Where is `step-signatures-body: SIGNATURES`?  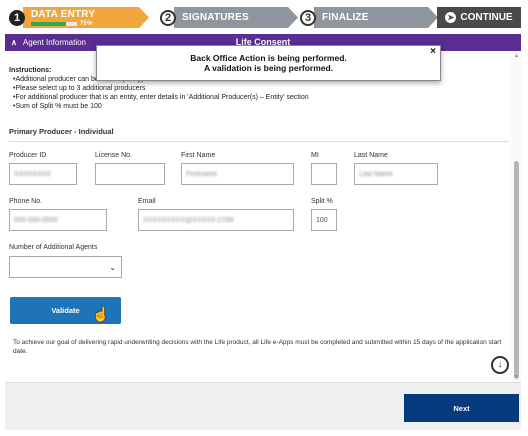
step-signatures-body: SIGNATURES is located at coordinates (236, 17).